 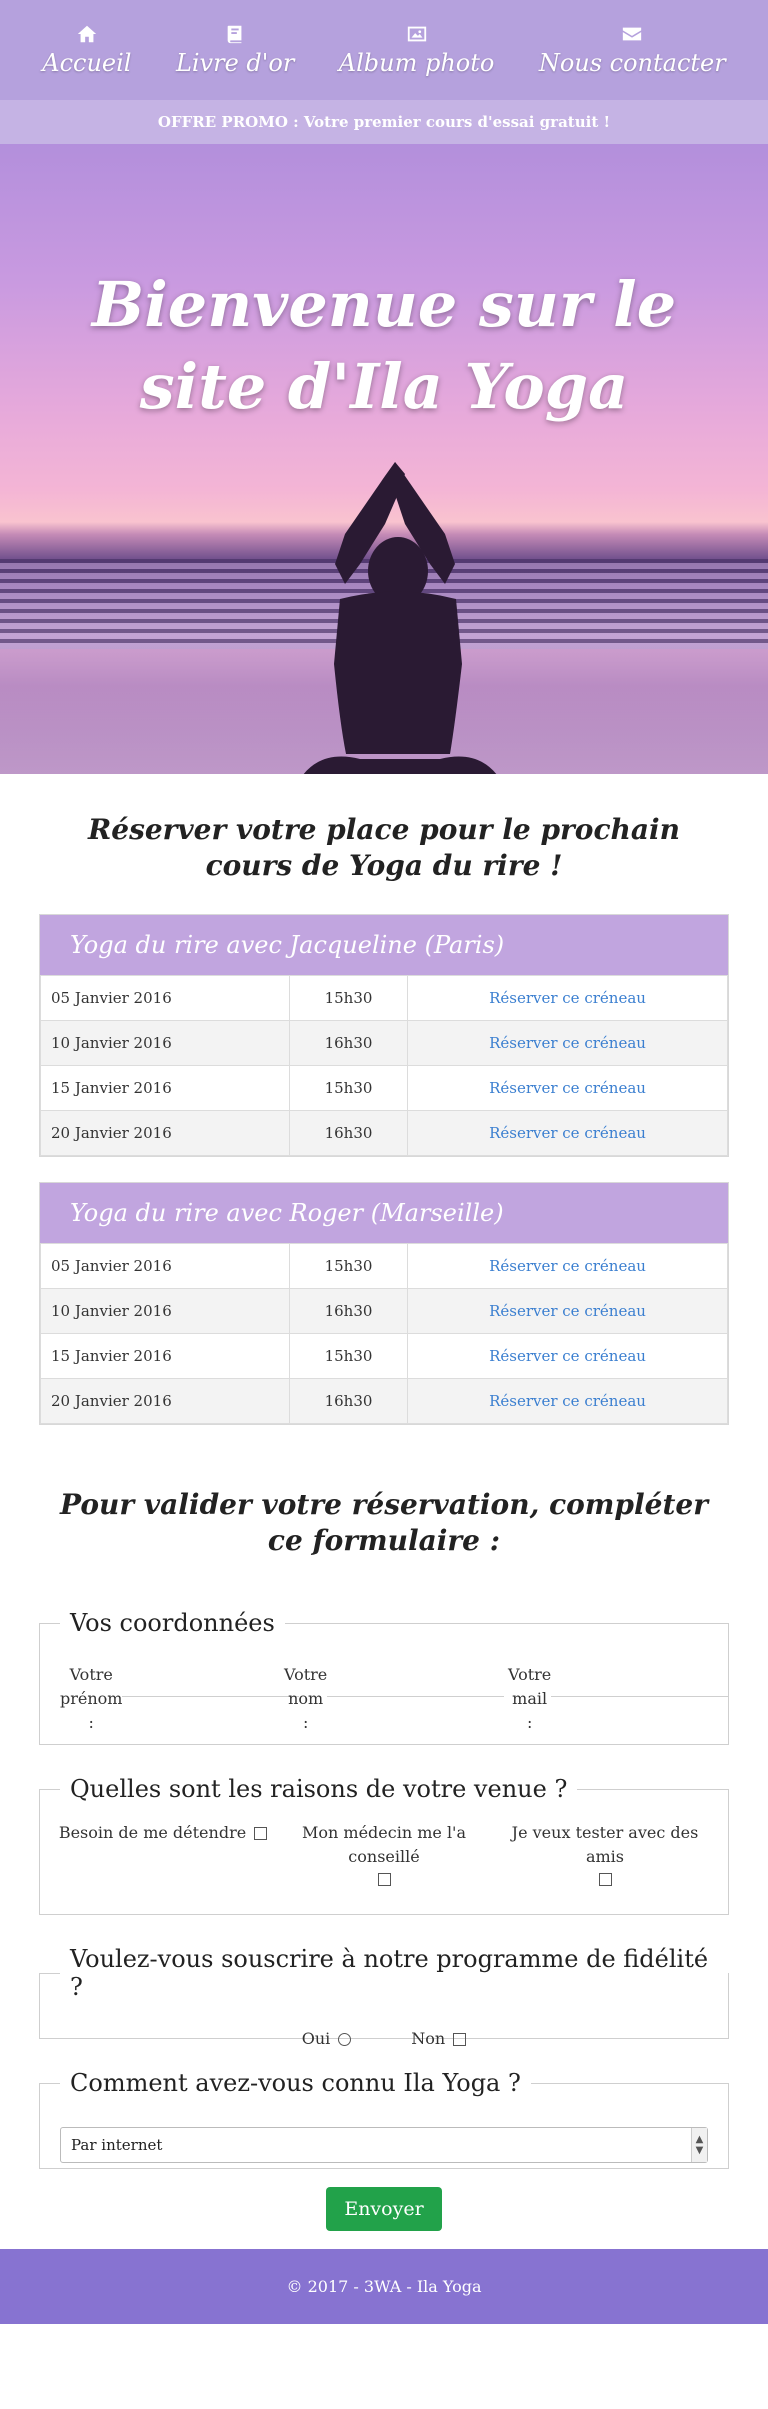 What do you see at coordinates (428, 2038) in the screenshot?
I see `loyalty-no-label: Non` at bounding box center [428, 2038].